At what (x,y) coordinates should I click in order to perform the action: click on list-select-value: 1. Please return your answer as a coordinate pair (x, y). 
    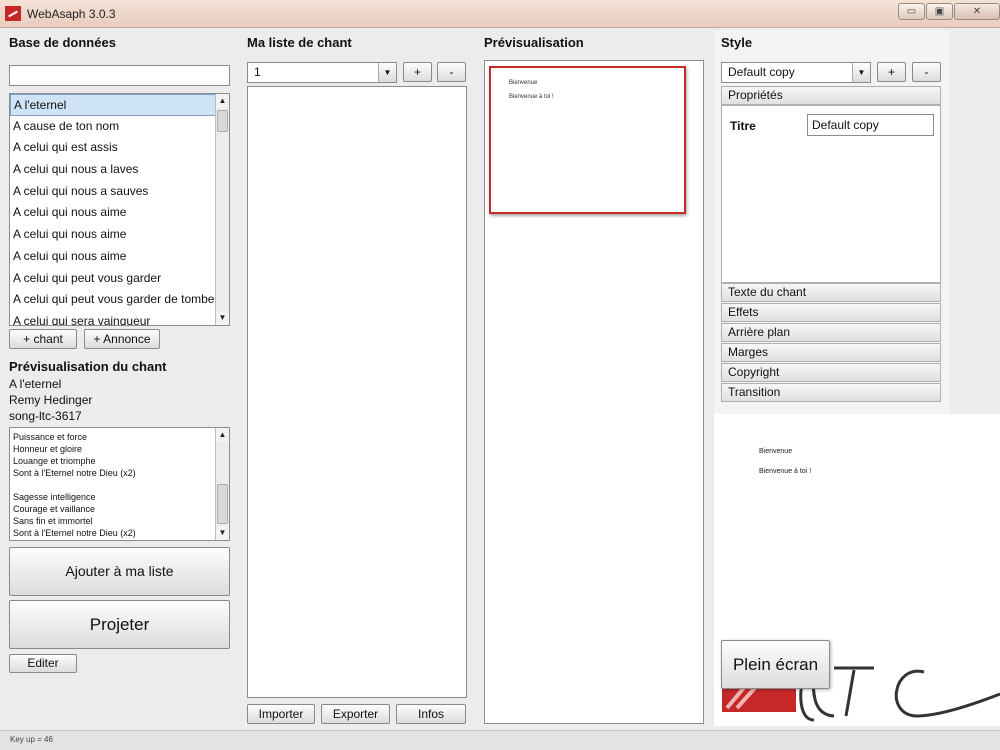
    Looking at the image, I should click on (257, 72).